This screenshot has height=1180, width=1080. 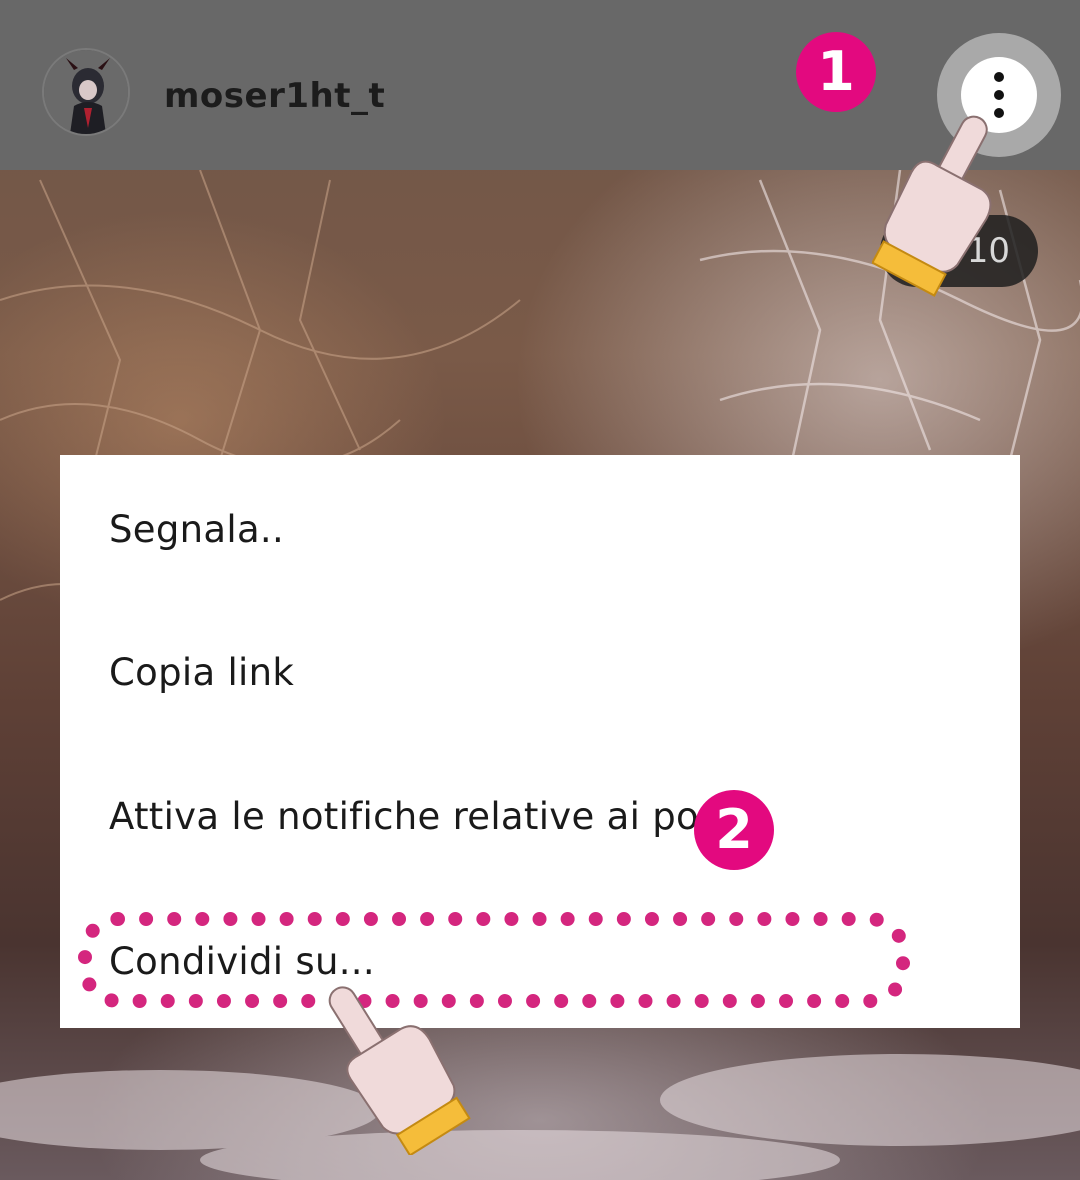 What do you see at coordinates (836, 72) in the screenshot?
I see `step-1-badge: 1` at bounding box center [836, 72].